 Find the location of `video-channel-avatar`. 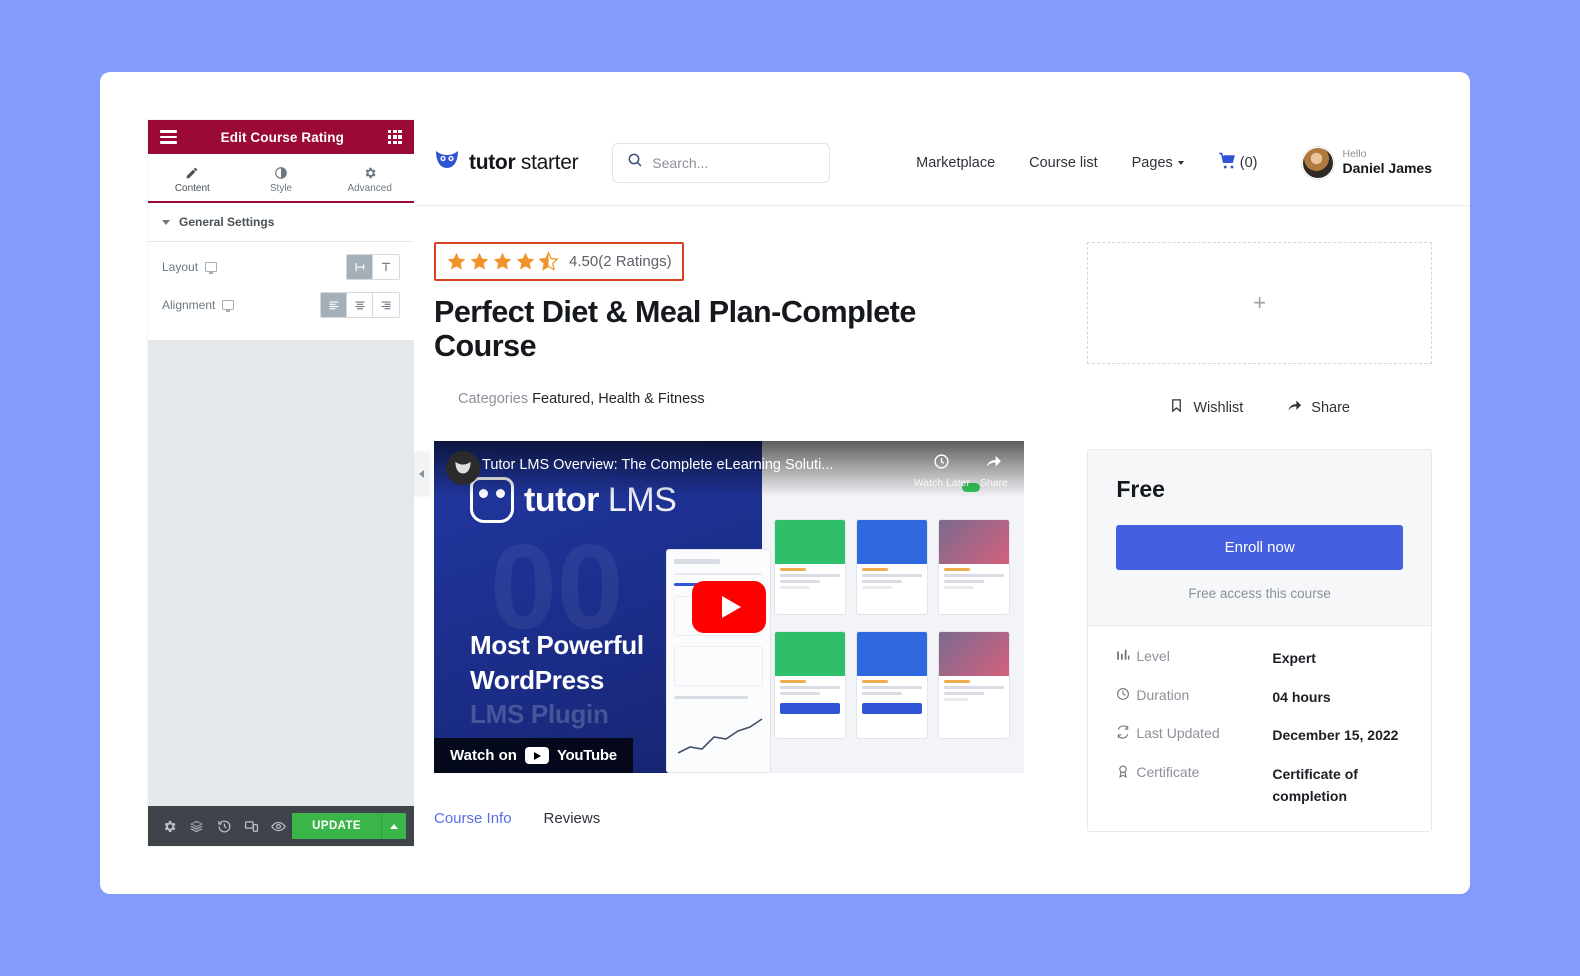

video-channel-avatar is located at coordinates (463, 468).